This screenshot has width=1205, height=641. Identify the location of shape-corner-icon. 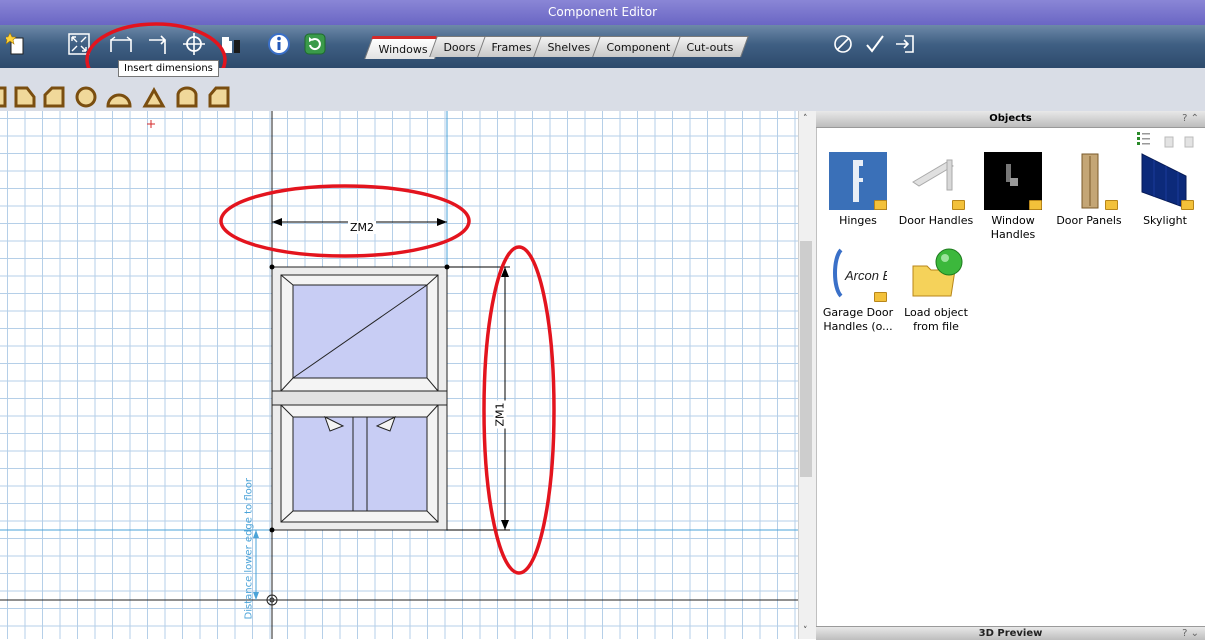
(219, 97).